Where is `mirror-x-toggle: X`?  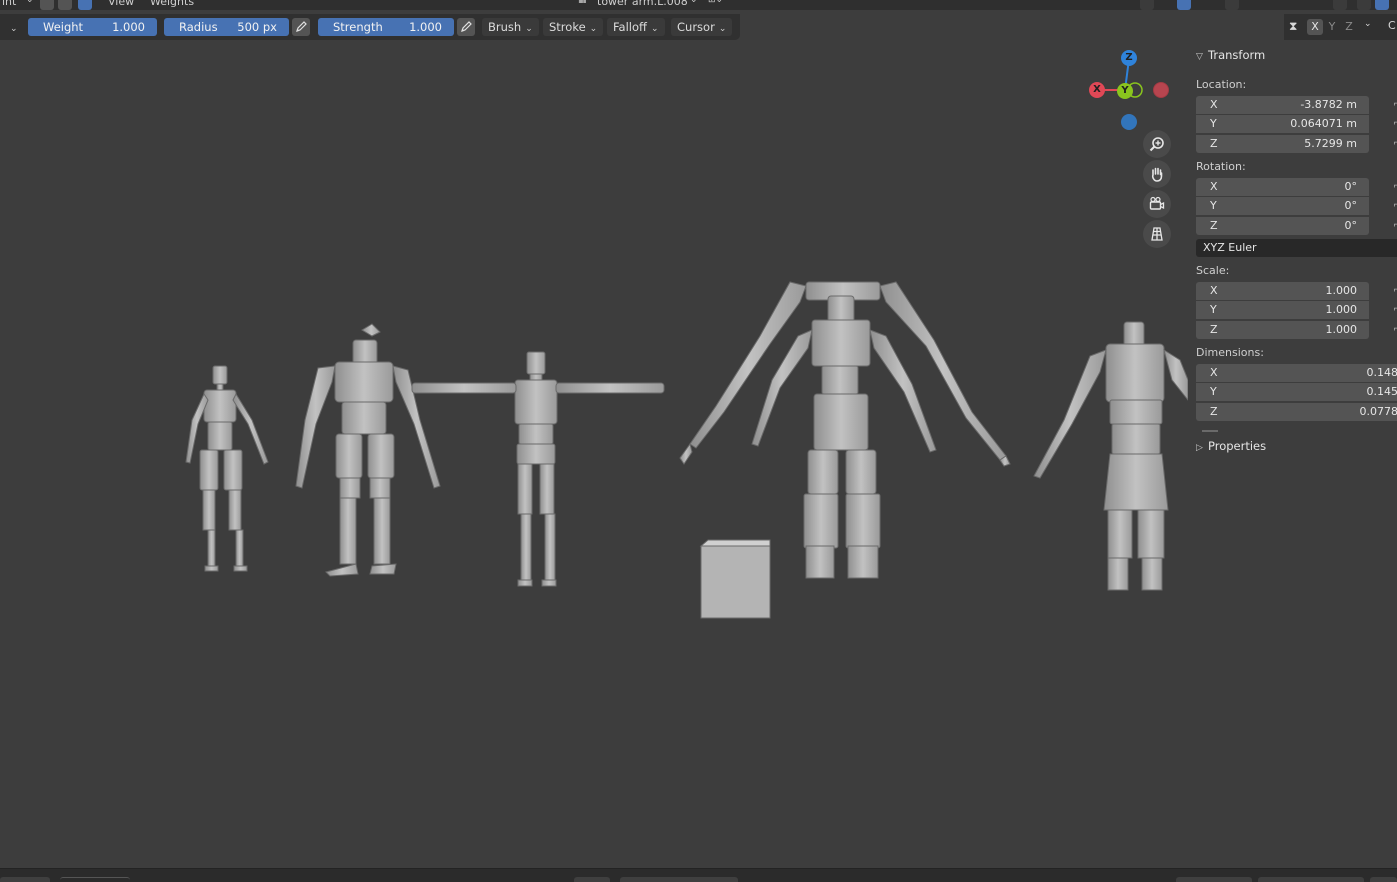
mirror-x-toggle: X is located at coordinates (1315, 27).